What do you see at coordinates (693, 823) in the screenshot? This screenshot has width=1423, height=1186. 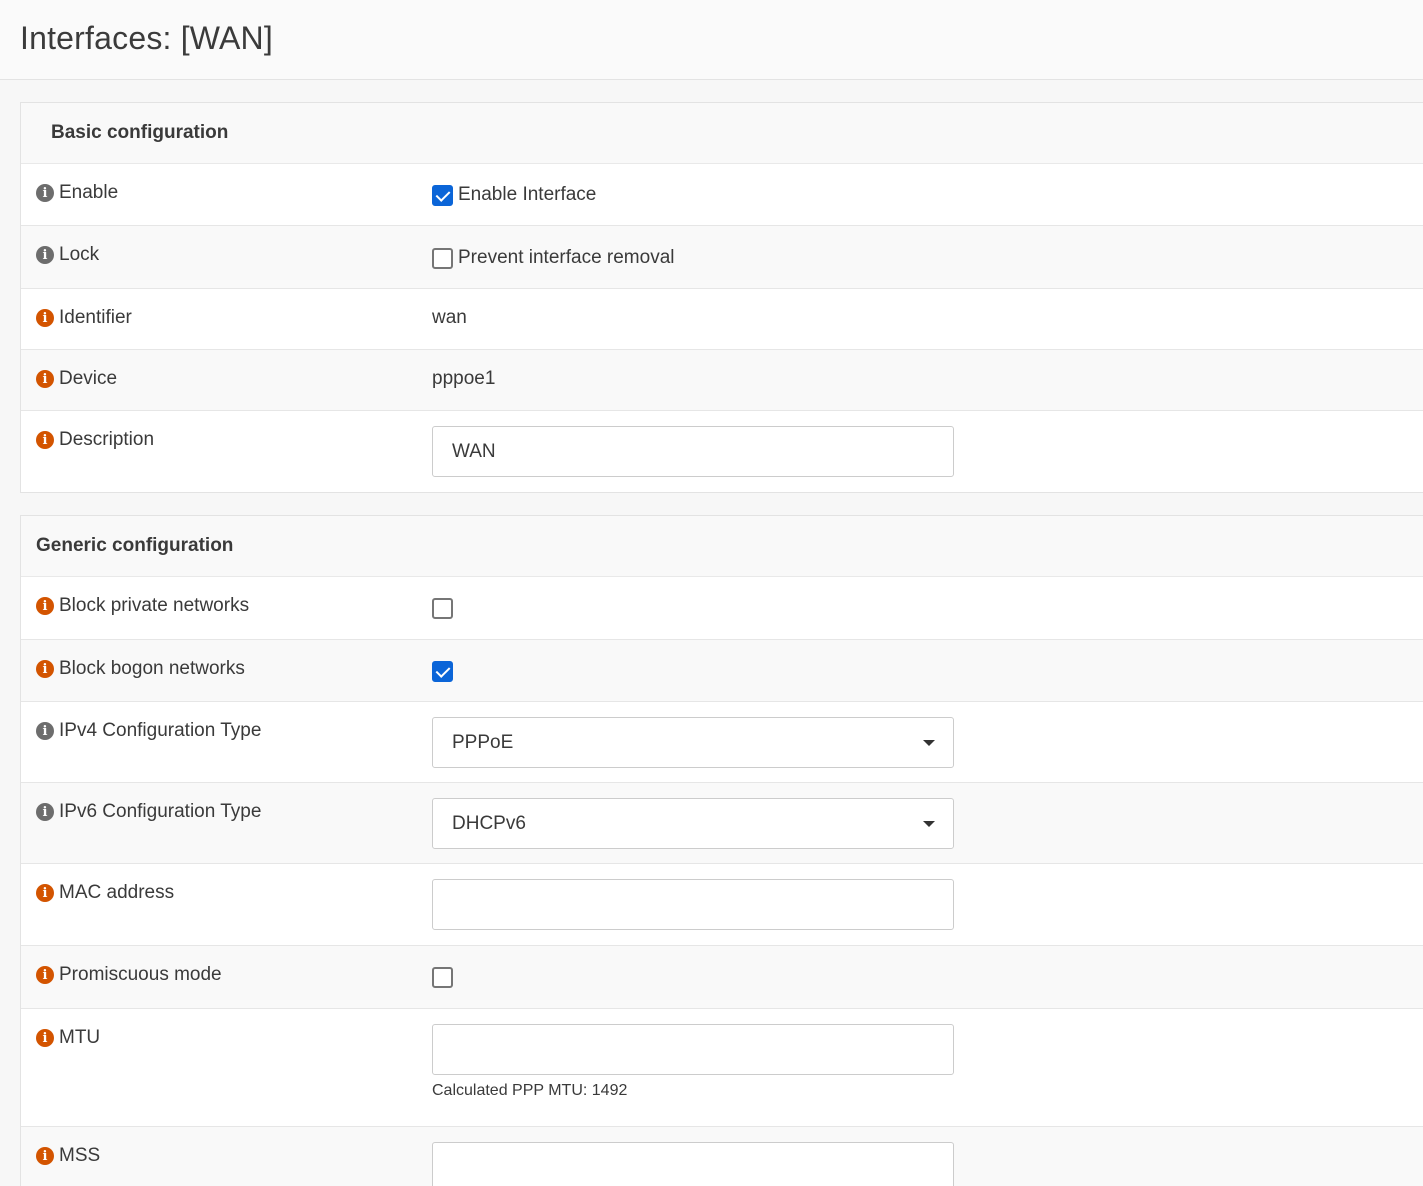 I see `ipv6-type-select: DHCPv6` at bounding box center [693, 823].